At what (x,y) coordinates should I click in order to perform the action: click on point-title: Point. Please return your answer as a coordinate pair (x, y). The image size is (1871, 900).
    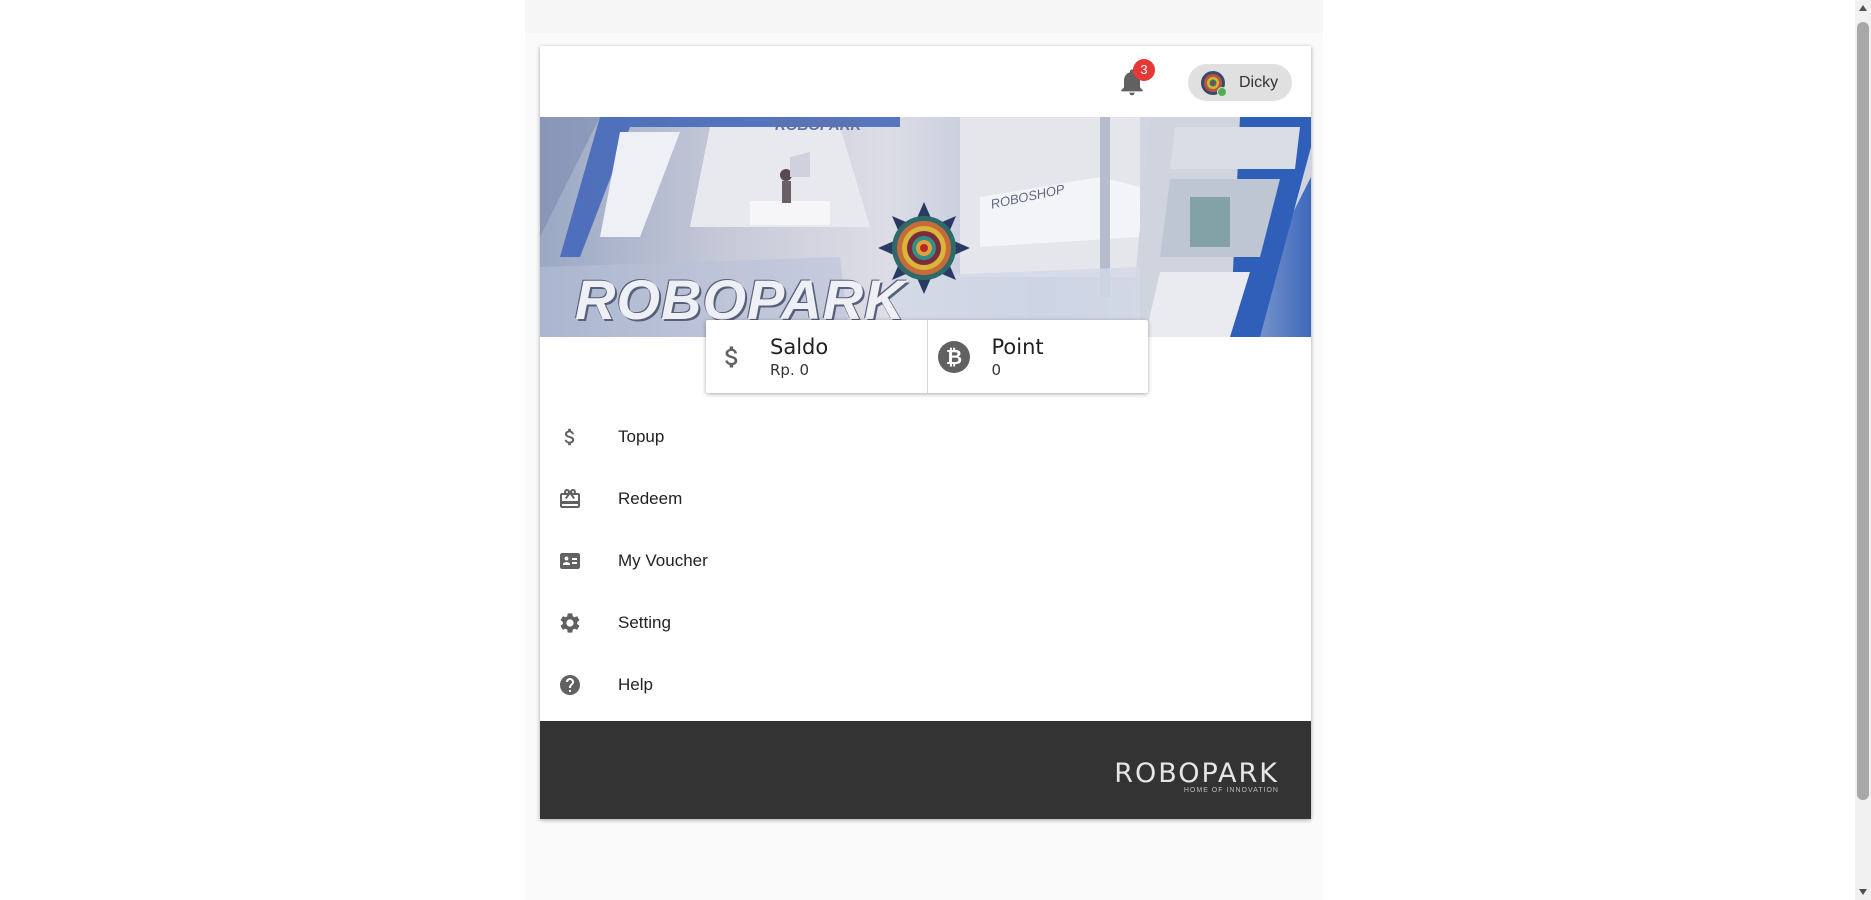
    Looking at the image, I should click on (1017, 346).